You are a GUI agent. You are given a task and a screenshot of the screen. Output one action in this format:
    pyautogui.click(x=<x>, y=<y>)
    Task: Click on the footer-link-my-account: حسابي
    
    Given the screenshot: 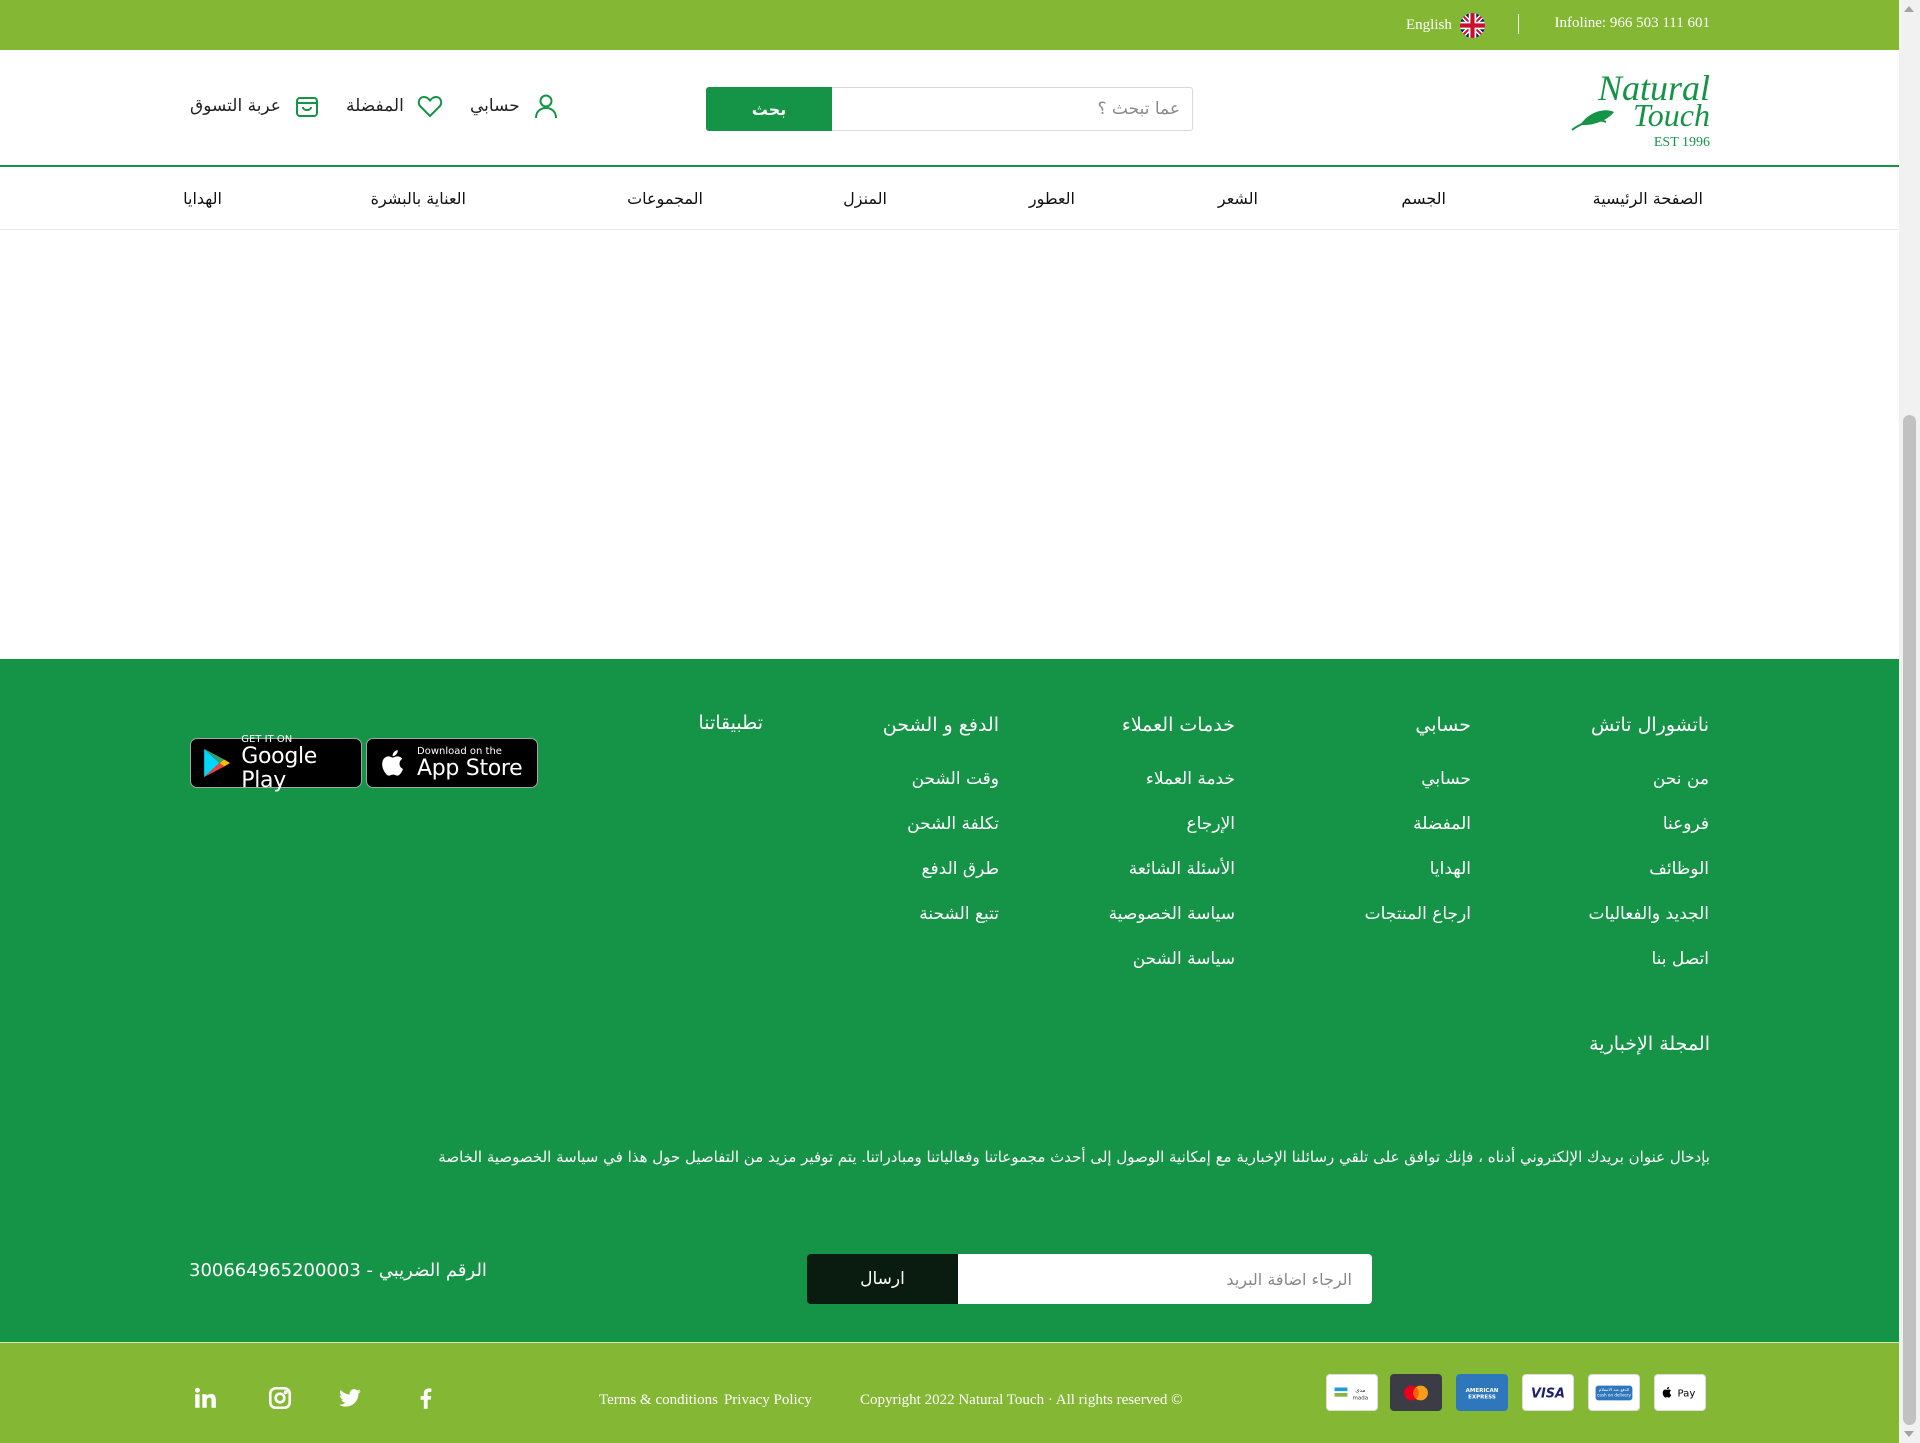 What is the action you would take?
    pyautogui.click(x=1446, y=779)
    